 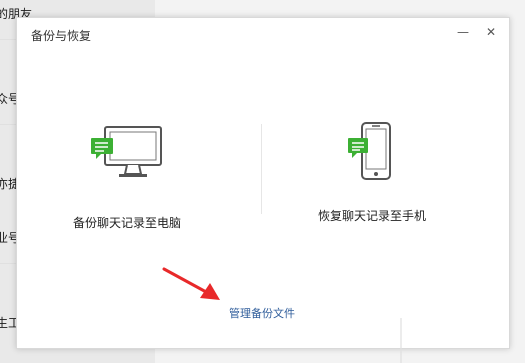 What do you see at coordinates (195, 287) in the screenshot?
I see `red-arrow-annotation` at bounding box center [195, 287].